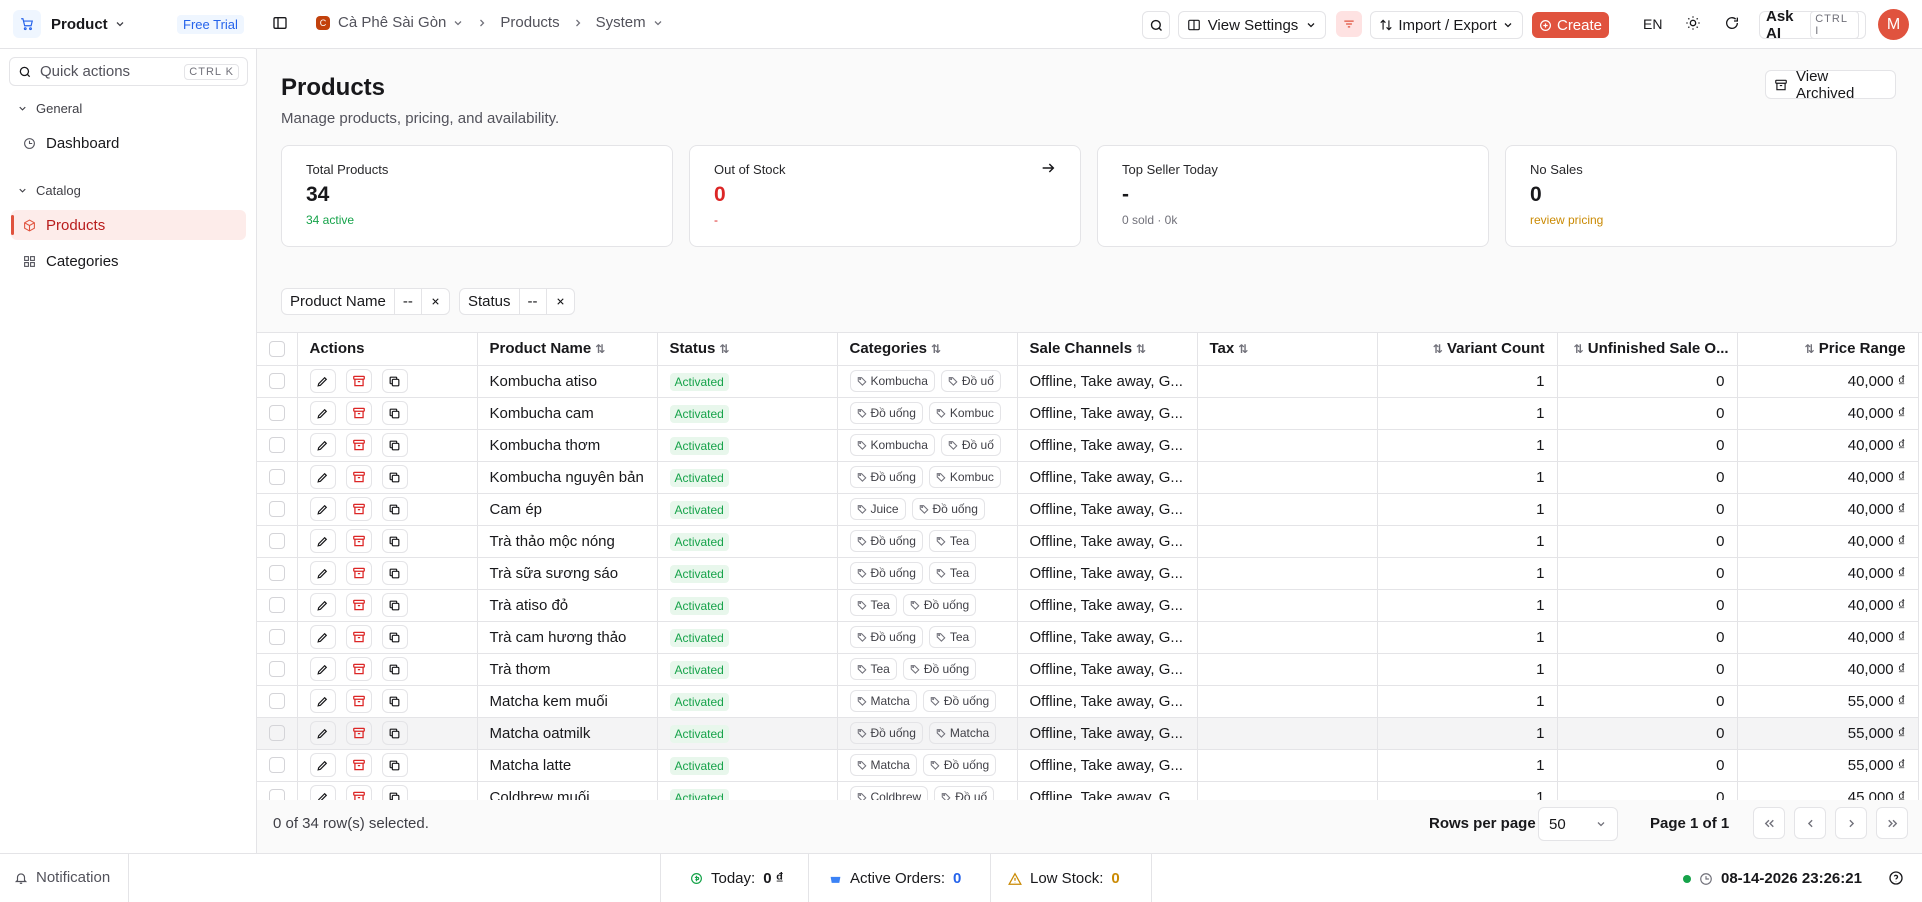  What do you see at coordinates (567, 701) in the screenshot?
I see `product-name-cell: Matcha kem muối` at bounding box center [567, 701].